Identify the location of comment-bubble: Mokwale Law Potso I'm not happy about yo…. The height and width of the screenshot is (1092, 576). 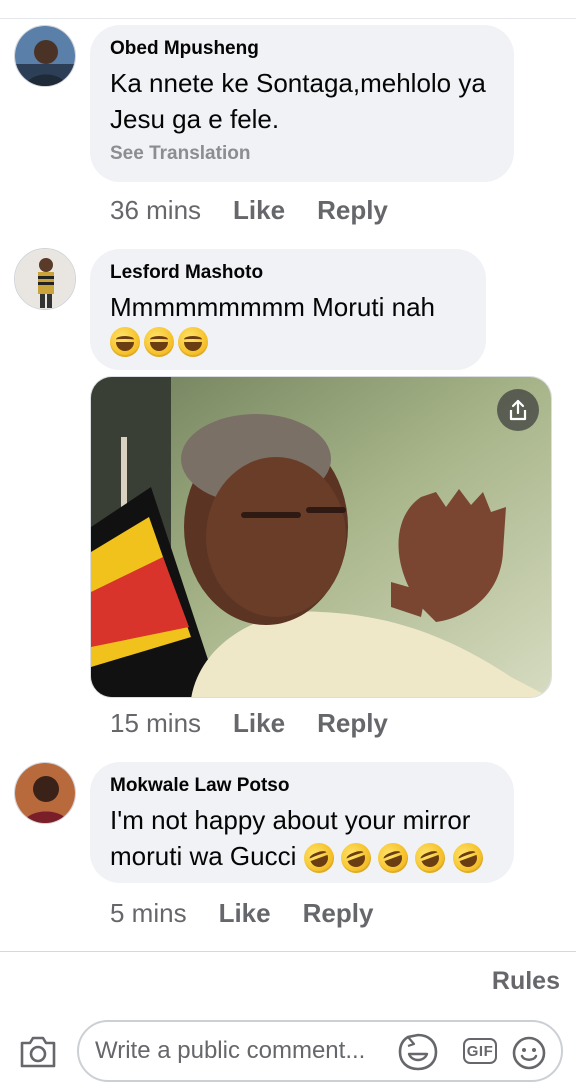
(302, 822).